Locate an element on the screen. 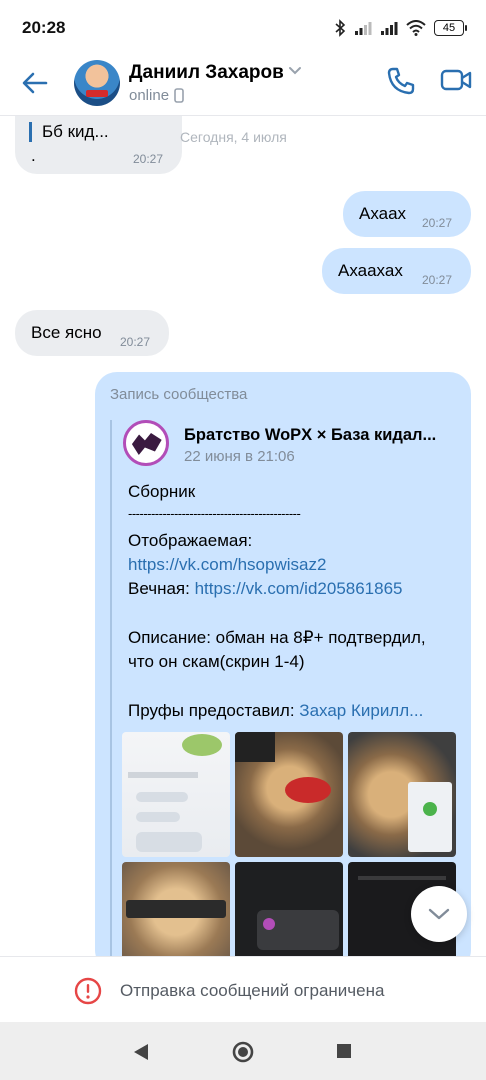 This screenshot has width=486, height=1080. phone-icon is located at coordinates (401, 81).